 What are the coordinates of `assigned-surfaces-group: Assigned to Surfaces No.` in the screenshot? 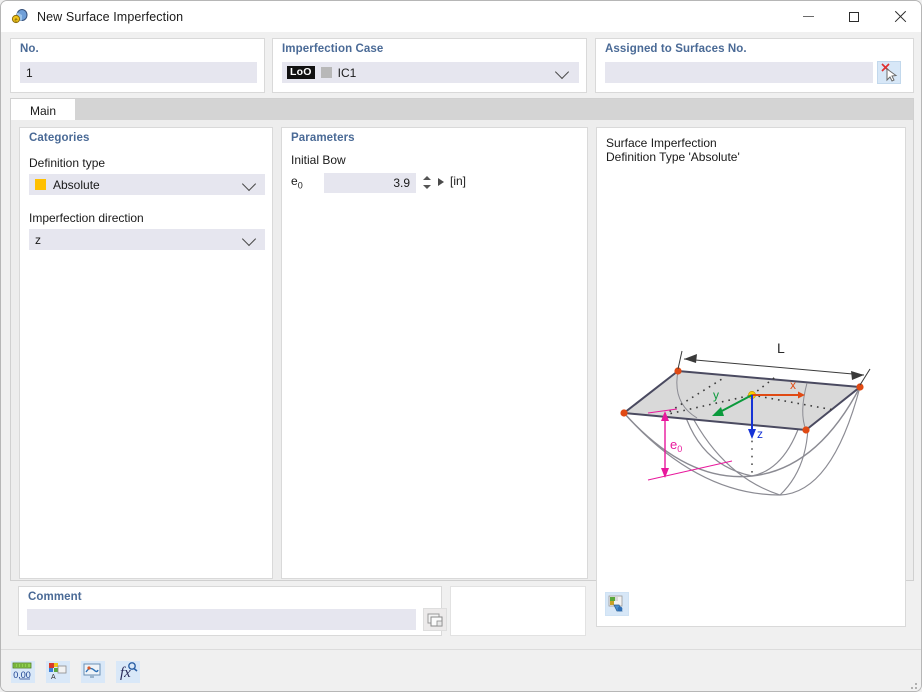 It's located at (754, 65).